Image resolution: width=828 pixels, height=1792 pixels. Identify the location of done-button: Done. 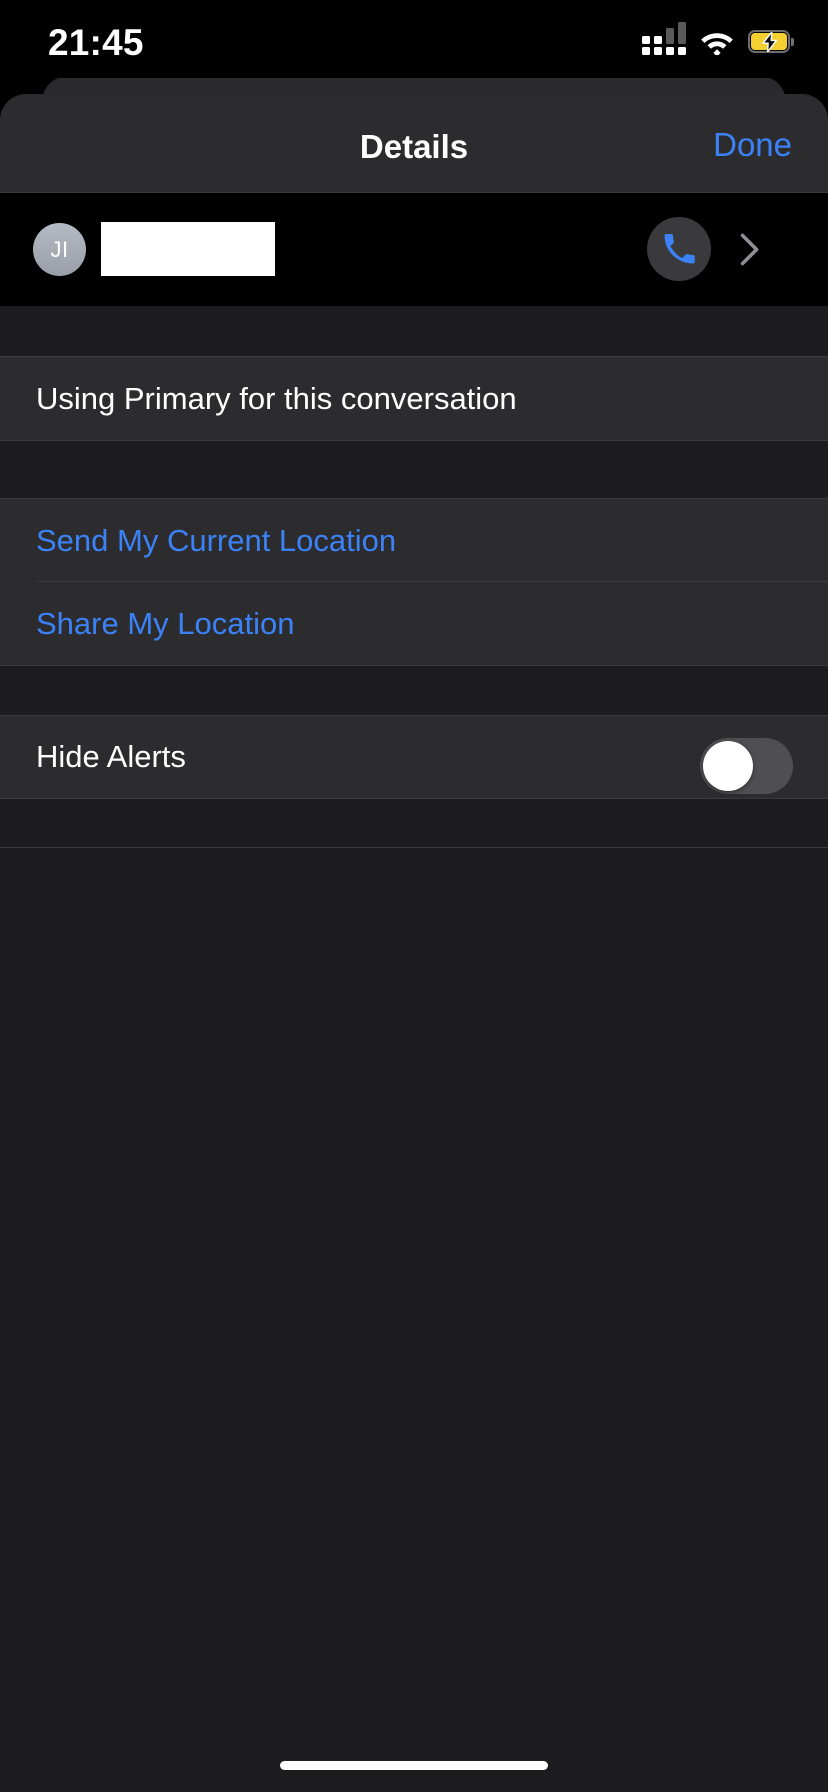
(752, 145).